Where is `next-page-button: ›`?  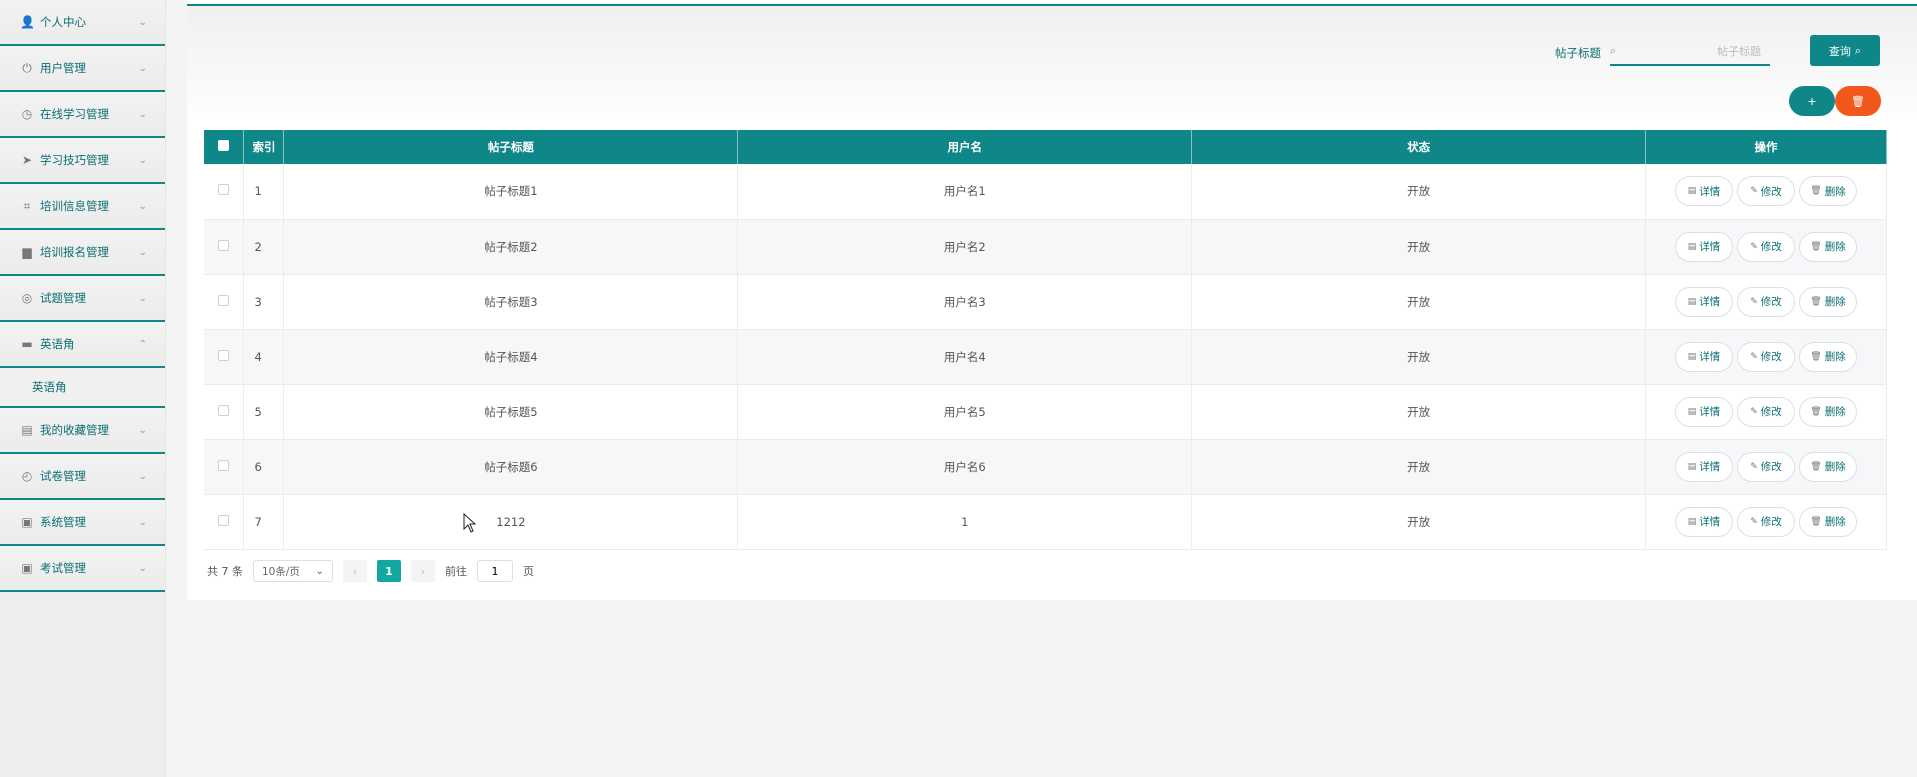 next-page-button: › is located at coordinates (423, 571).